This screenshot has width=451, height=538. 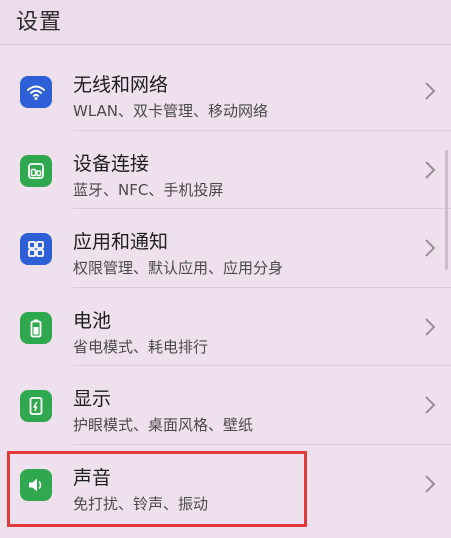 What do you see at coordinates (121, 242) in the screenshot?
I see `settings-item-title: 应用和通知` at bounding box center [121, 242].